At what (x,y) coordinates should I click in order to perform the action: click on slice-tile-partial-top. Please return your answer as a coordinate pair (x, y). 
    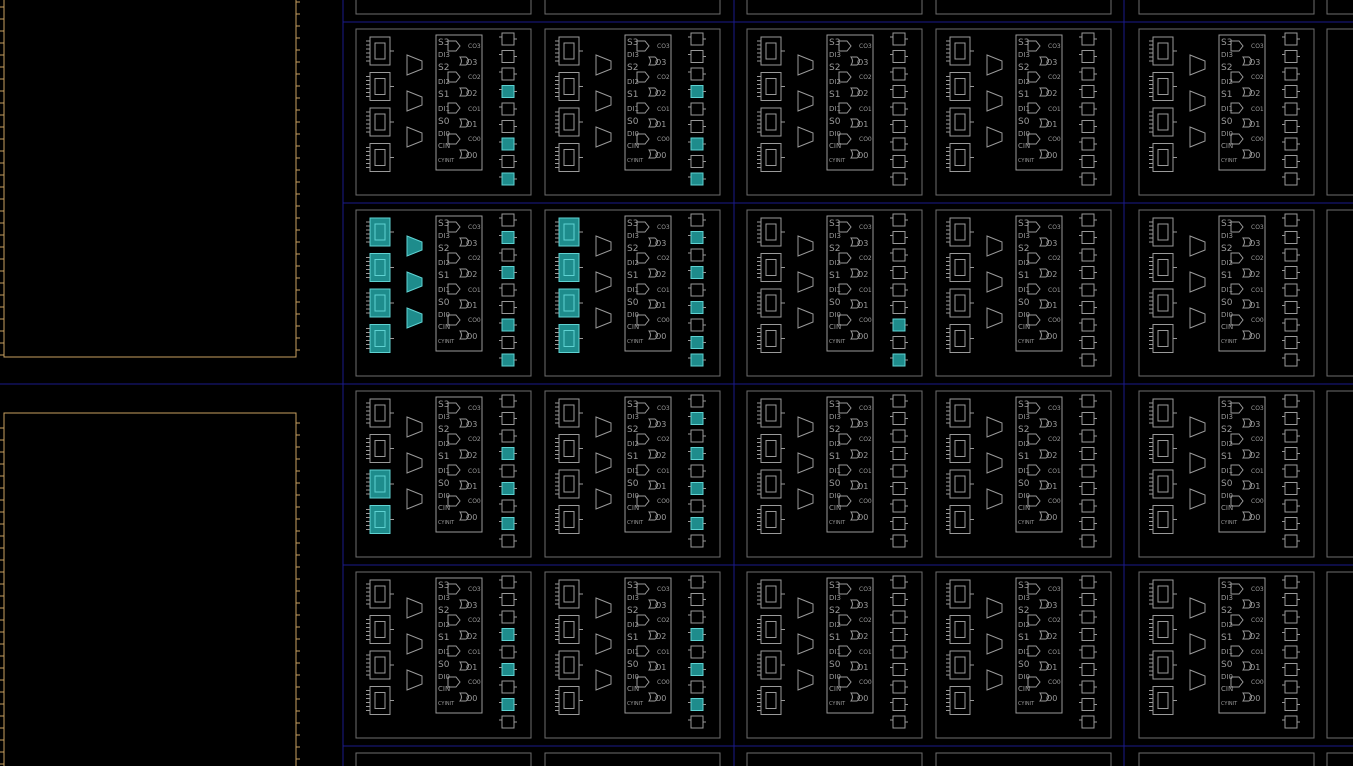
    Looking at the image, I should click on (1226, 7).